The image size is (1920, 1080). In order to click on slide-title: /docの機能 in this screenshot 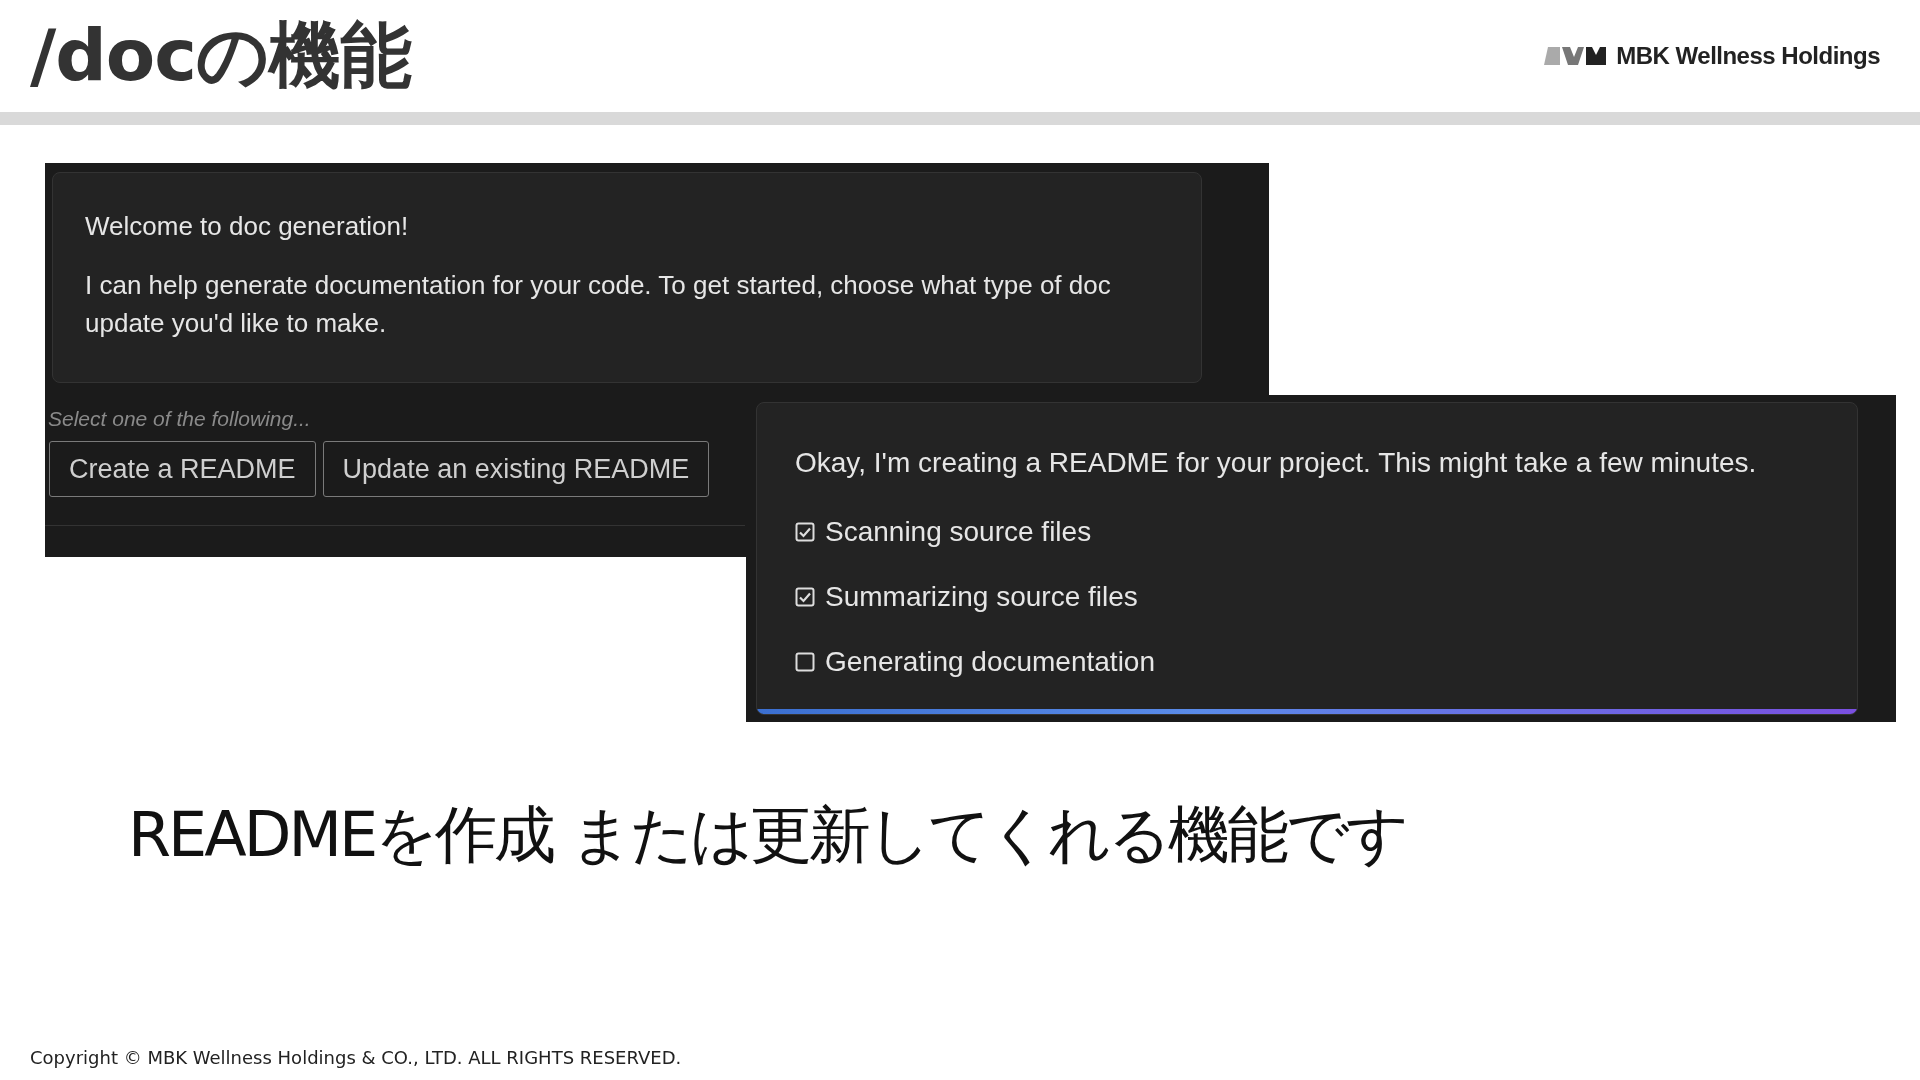, I will do `click(220, 55)`.